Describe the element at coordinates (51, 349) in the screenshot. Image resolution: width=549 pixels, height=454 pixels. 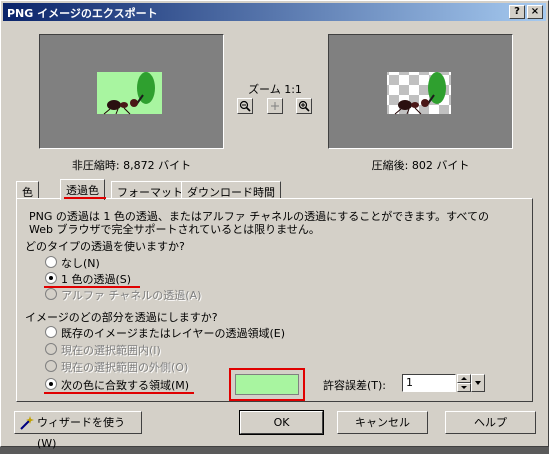
I see `radio-inside-selection` at that location.